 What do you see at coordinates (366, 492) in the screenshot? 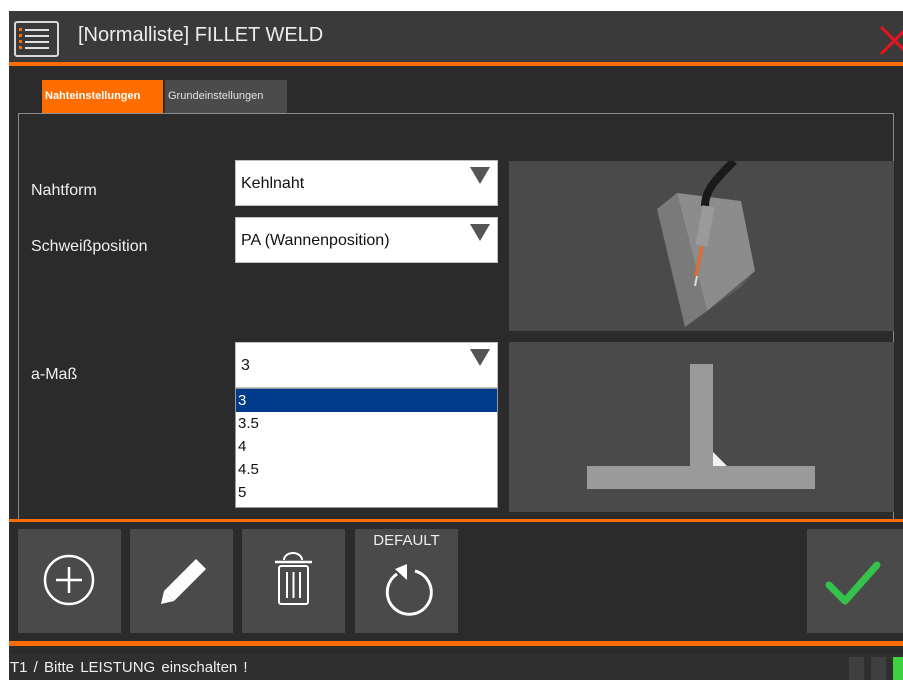
I see `dropdown-option: 5` at bounding box center [366, 492].